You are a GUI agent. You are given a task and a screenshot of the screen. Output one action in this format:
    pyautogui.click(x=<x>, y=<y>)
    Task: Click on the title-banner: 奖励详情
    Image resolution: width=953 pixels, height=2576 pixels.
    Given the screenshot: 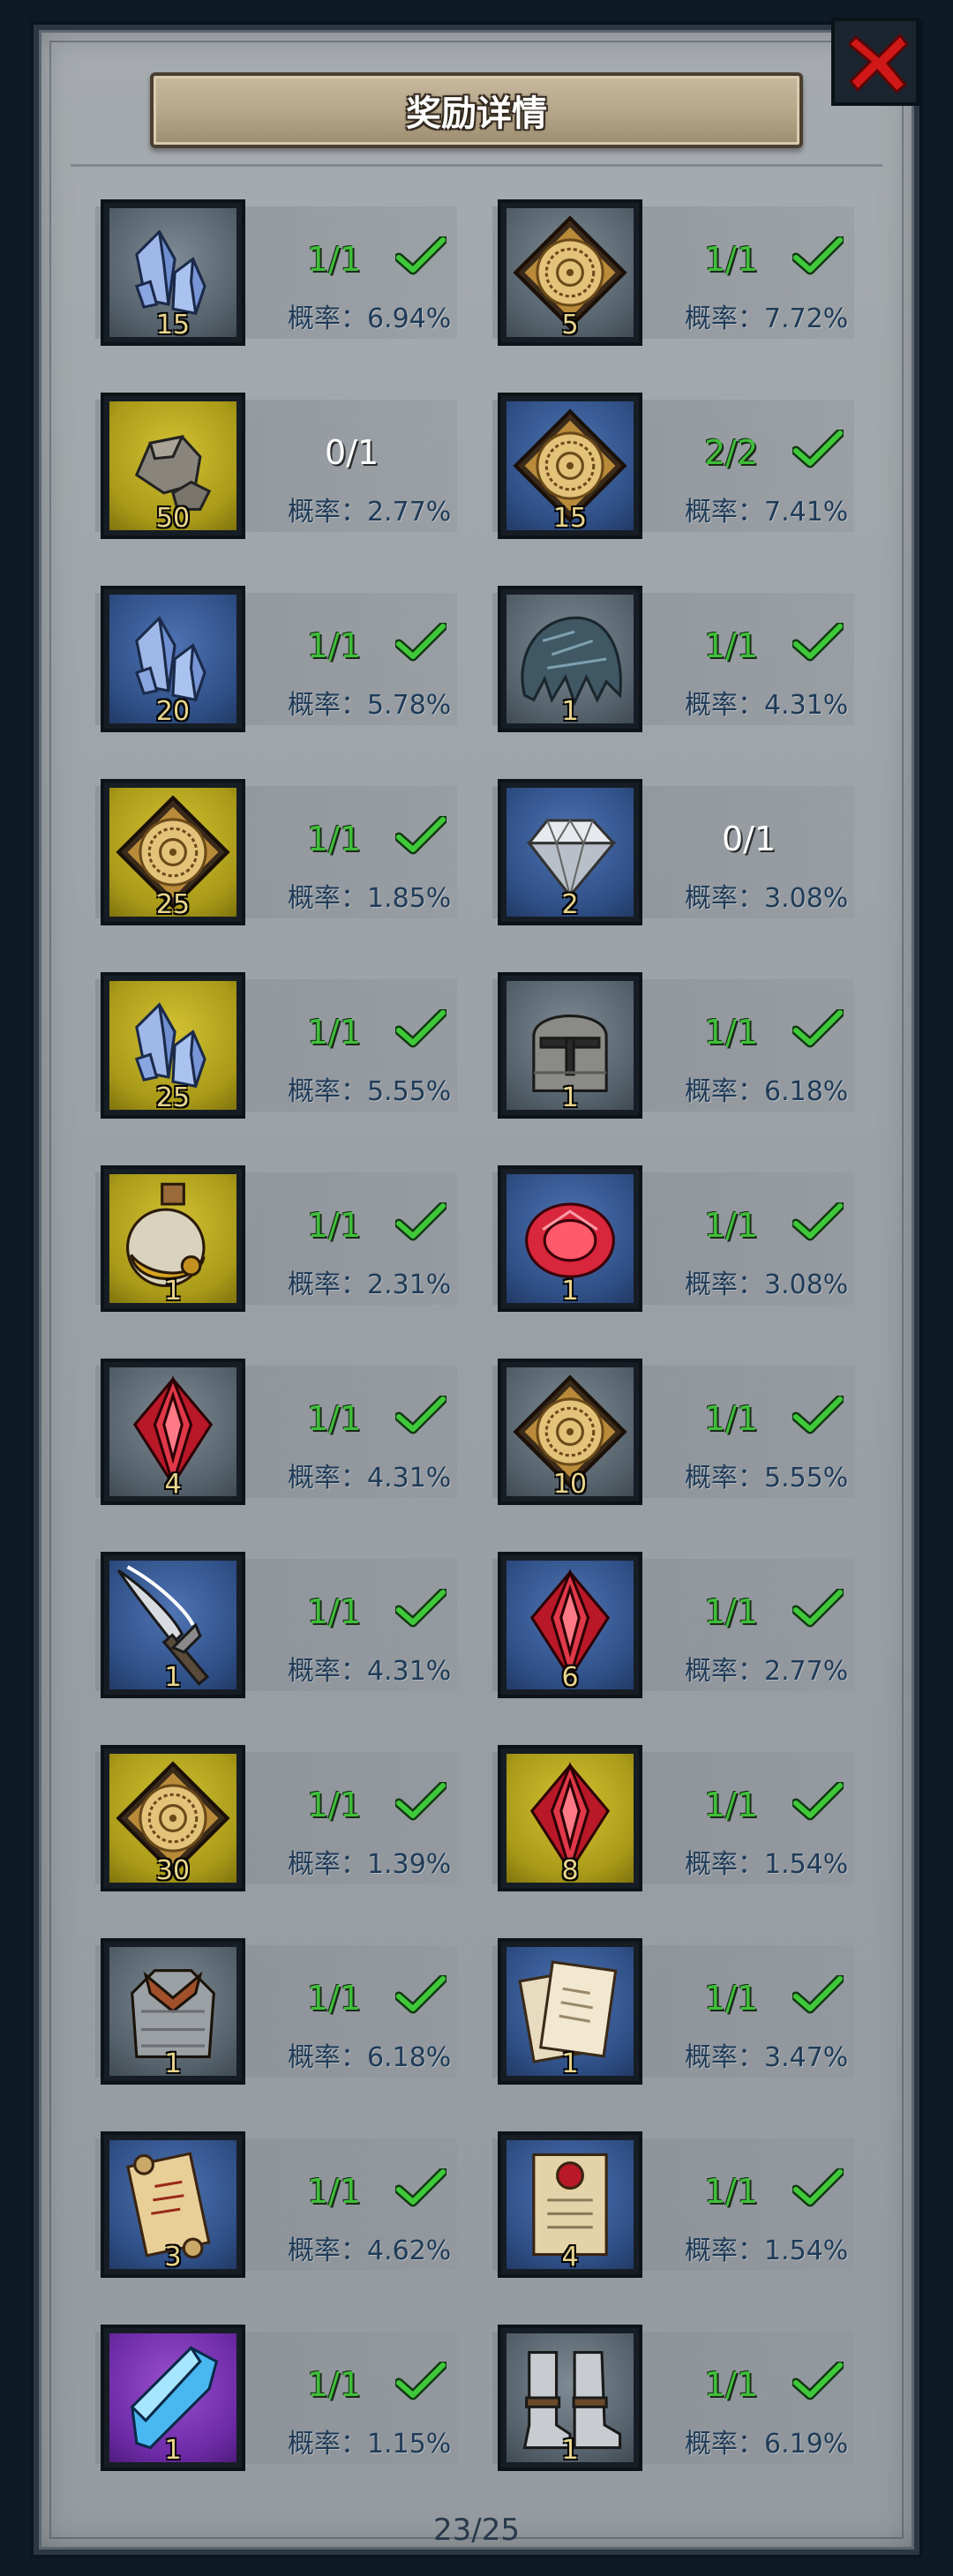 What is the action you would take?
    pyautogui.click(x=476, y=110)
    